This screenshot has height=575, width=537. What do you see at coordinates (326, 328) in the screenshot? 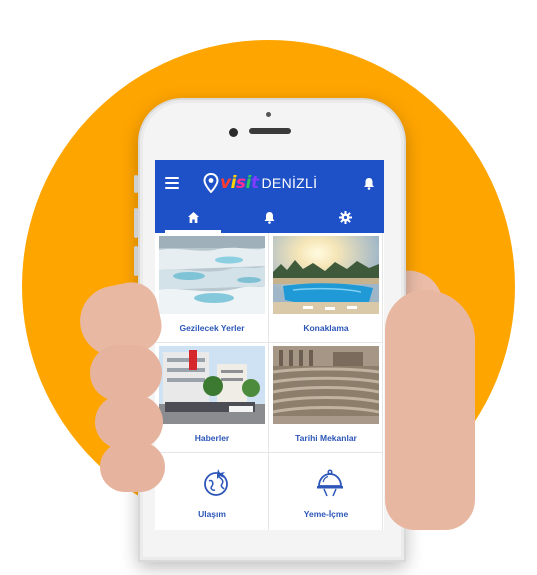
I see `tile-label: Konaklama` at bounding box center [326, 328].